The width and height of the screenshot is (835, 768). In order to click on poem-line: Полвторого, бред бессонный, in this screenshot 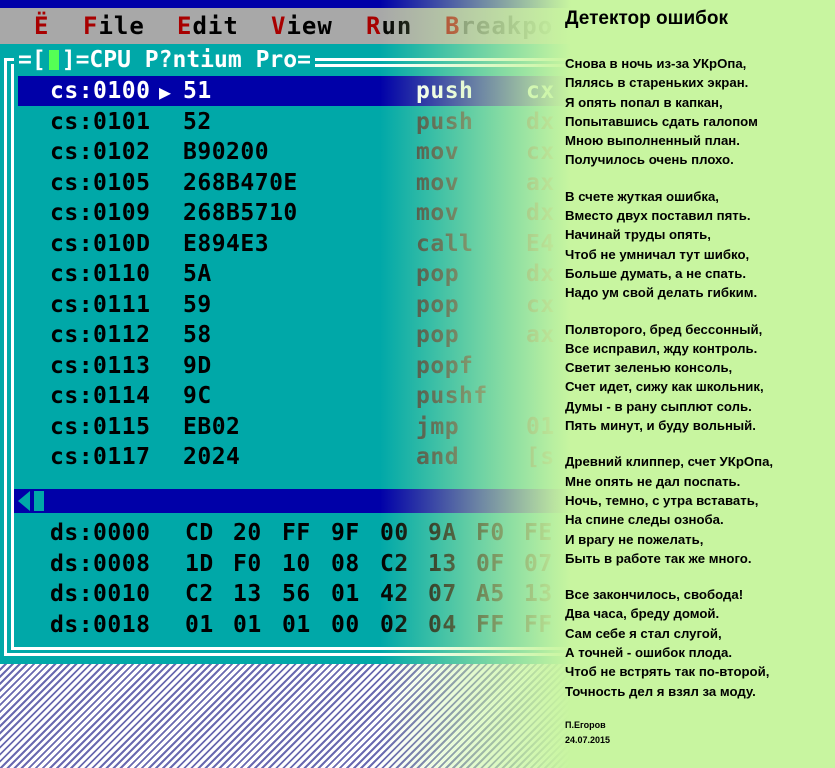, I will do `click(664, 329)`.